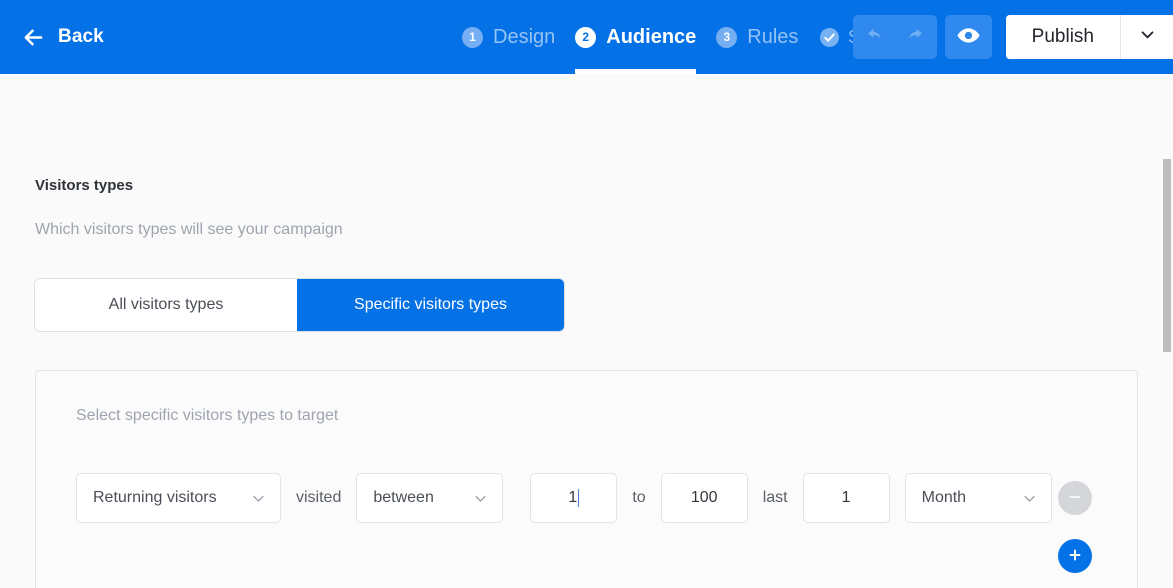 The width and height of the screenshot is (1173, 588). I want to click on redo-arrow-icon, so click(914, 37).